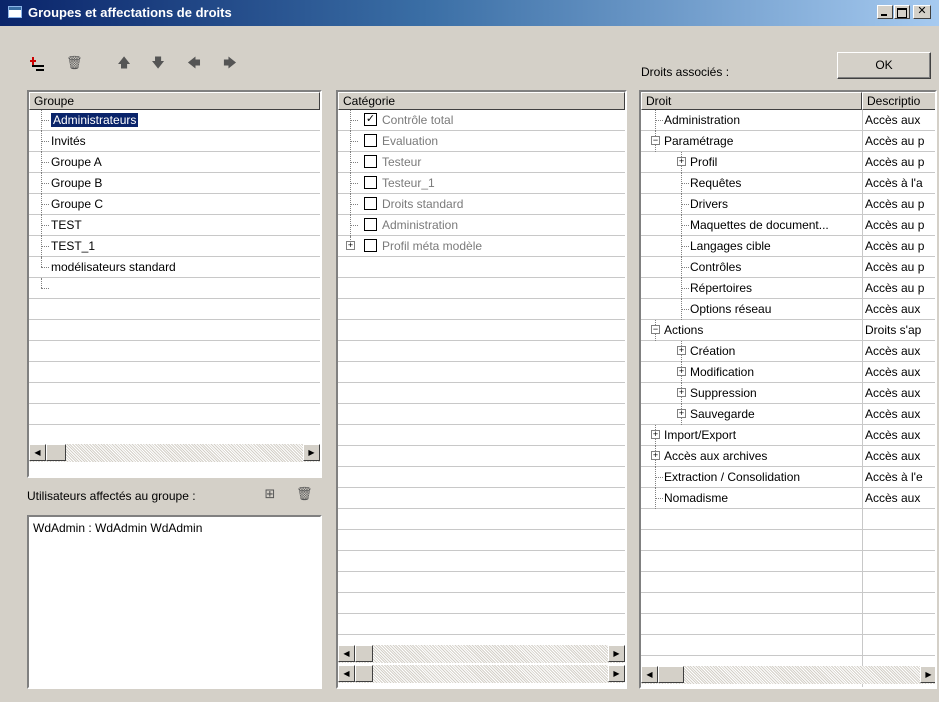 This screenshot has width=939, height=702. Describe the element at coordinates (788, 330) in the screenshot. I see `table-row: − Actions Droits s'ap` at that location.